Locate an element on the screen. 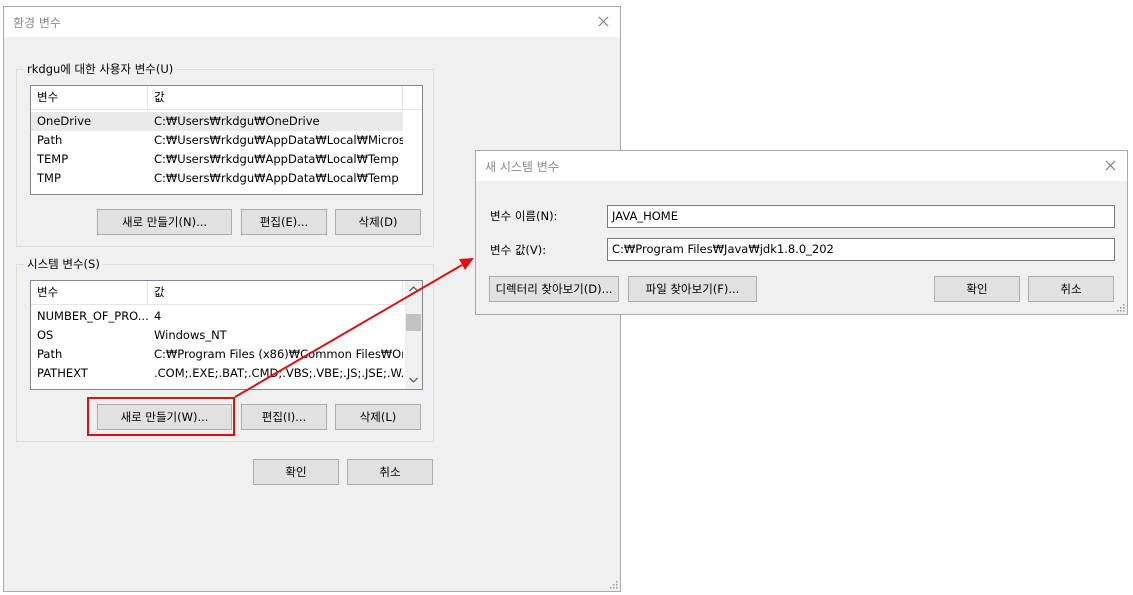 This screenshot has width=1133, height=595. vertical-scrollbar is located at coordinates (413, 335).